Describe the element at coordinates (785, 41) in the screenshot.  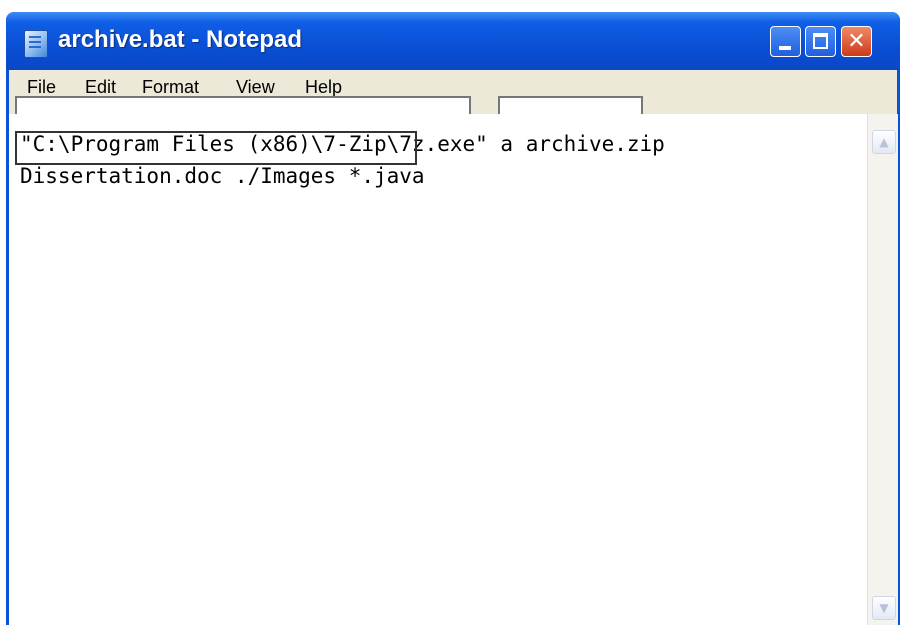
I see `minimize-button` at that location.